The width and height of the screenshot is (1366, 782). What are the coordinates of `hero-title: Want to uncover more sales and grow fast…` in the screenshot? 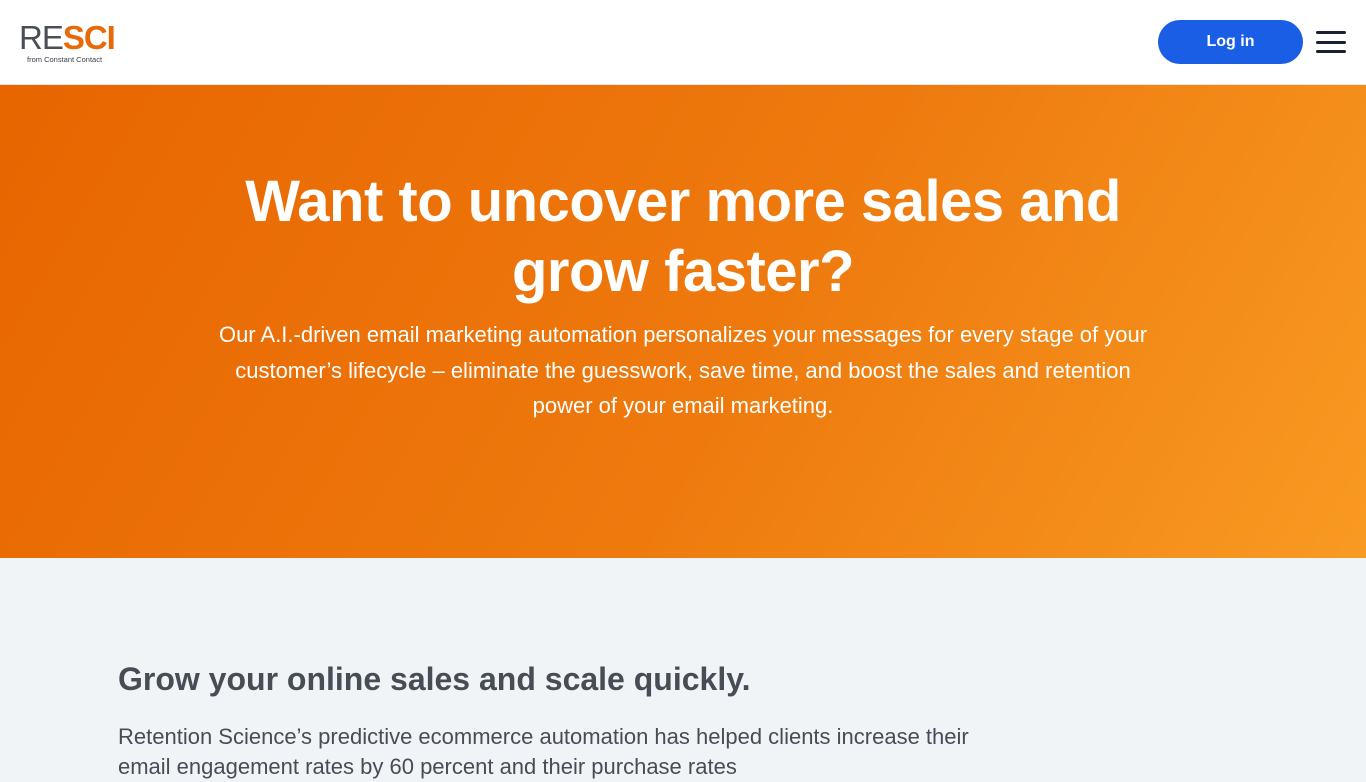 It's located at (683, 236).